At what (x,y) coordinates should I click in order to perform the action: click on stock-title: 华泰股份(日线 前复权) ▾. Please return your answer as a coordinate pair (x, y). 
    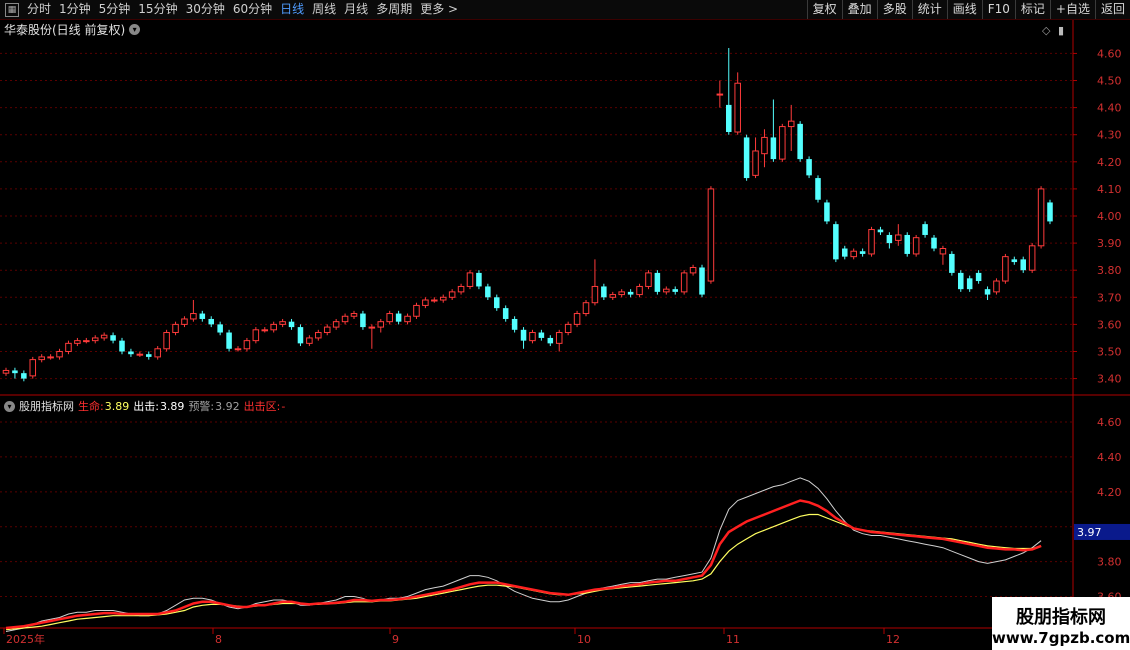
    Looking at the image, I should click on (72, 29).